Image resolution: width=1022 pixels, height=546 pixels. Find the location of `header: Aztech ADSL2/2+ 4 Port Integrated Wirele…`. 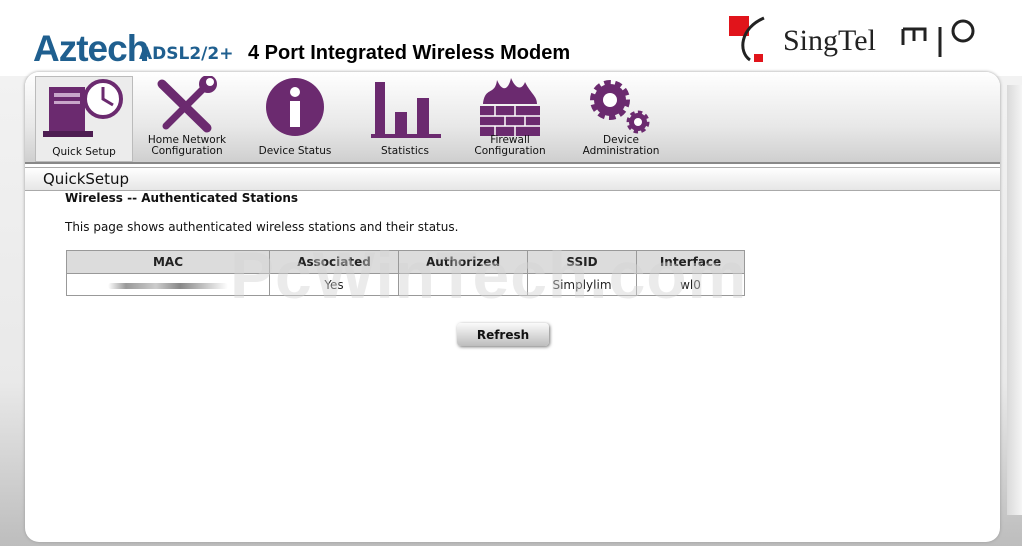

header: Aztech ADSL2/2+ 4 Port Integrated Wirele… is located at coordinates (511, 38).